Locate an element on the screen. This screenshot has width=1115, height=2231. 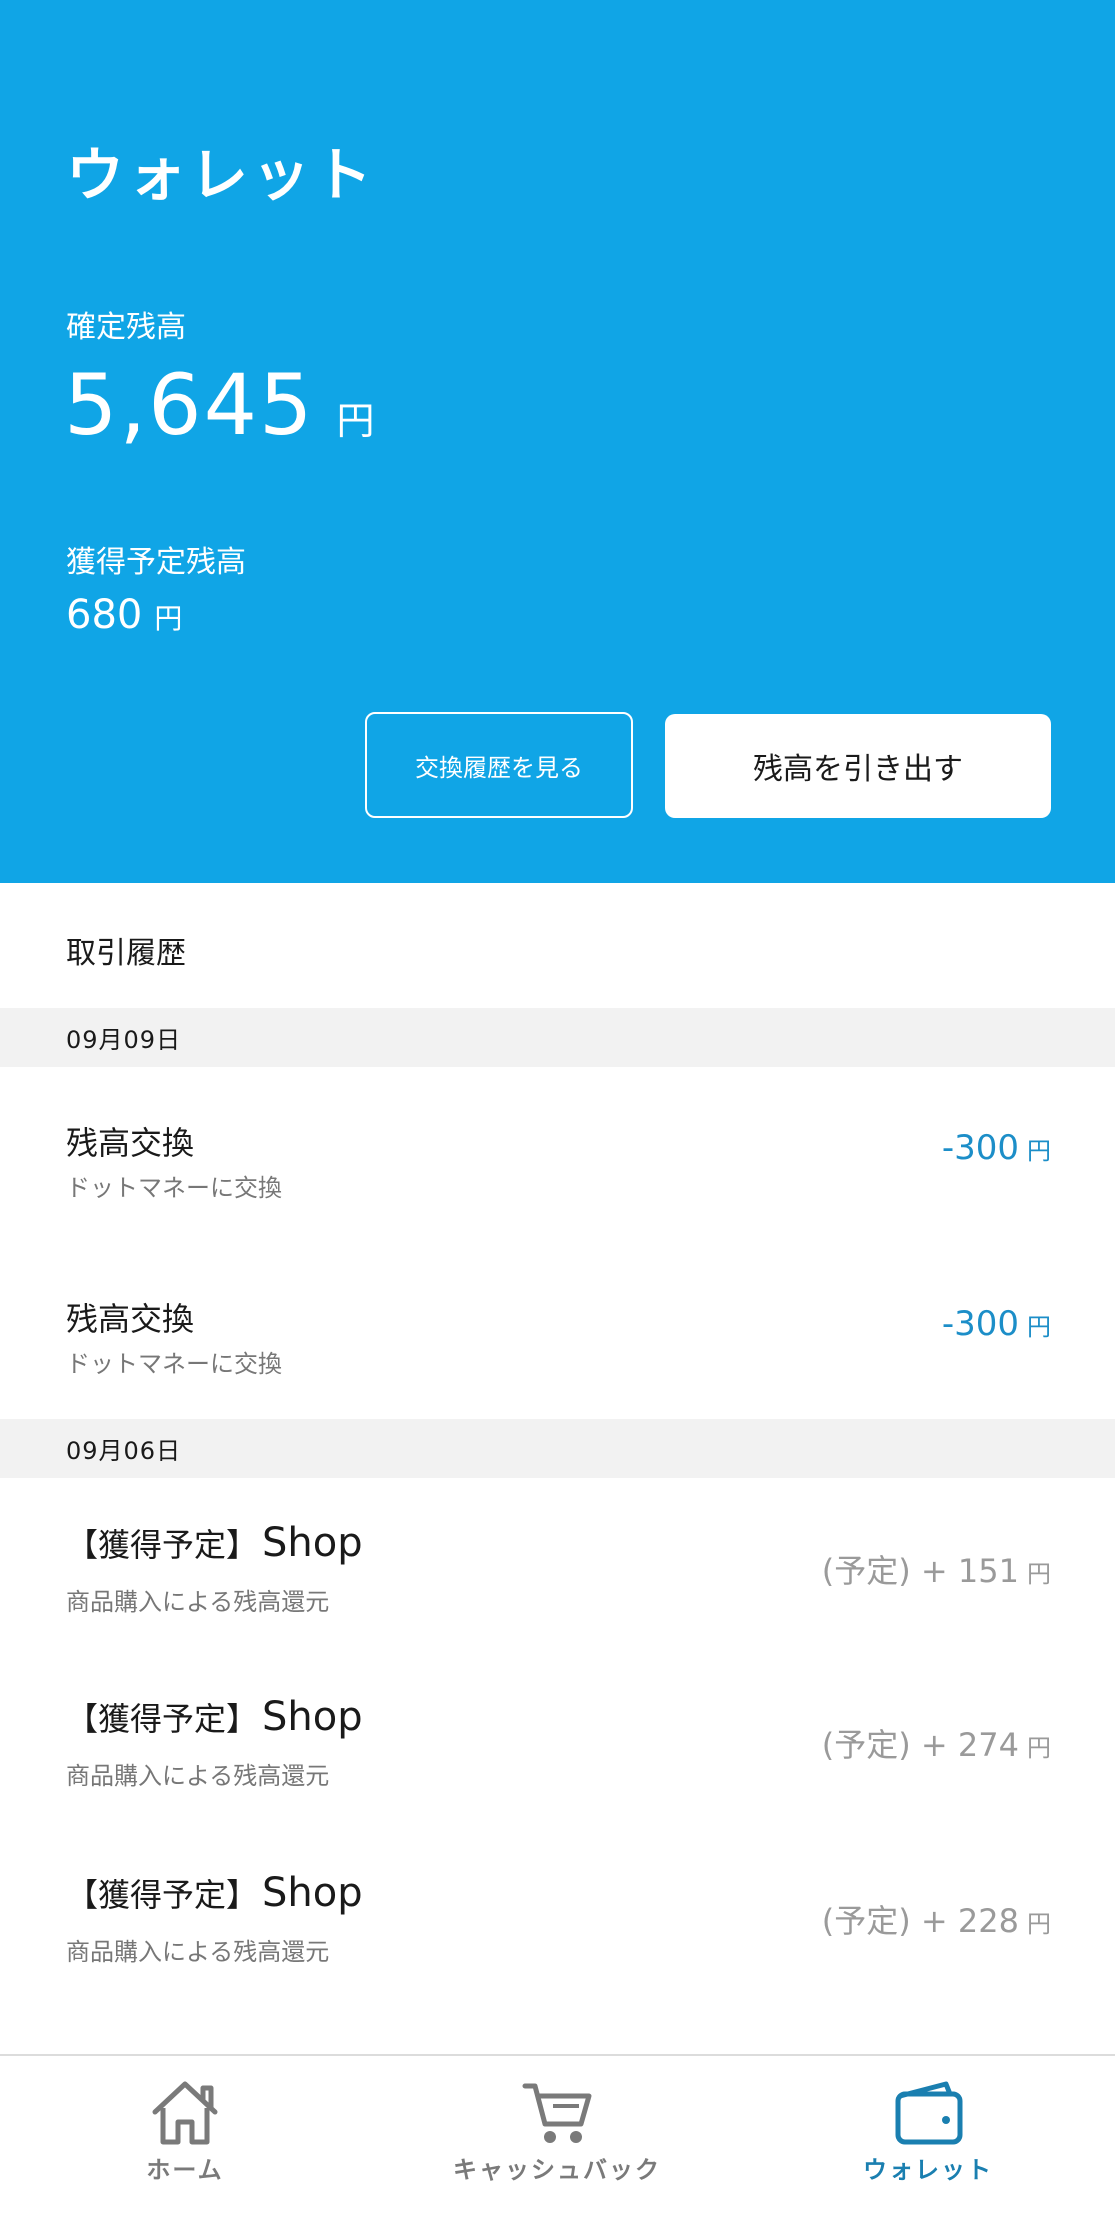
transaction-amount: (予定) + 274 円 is located at coordinates (936, 1743).